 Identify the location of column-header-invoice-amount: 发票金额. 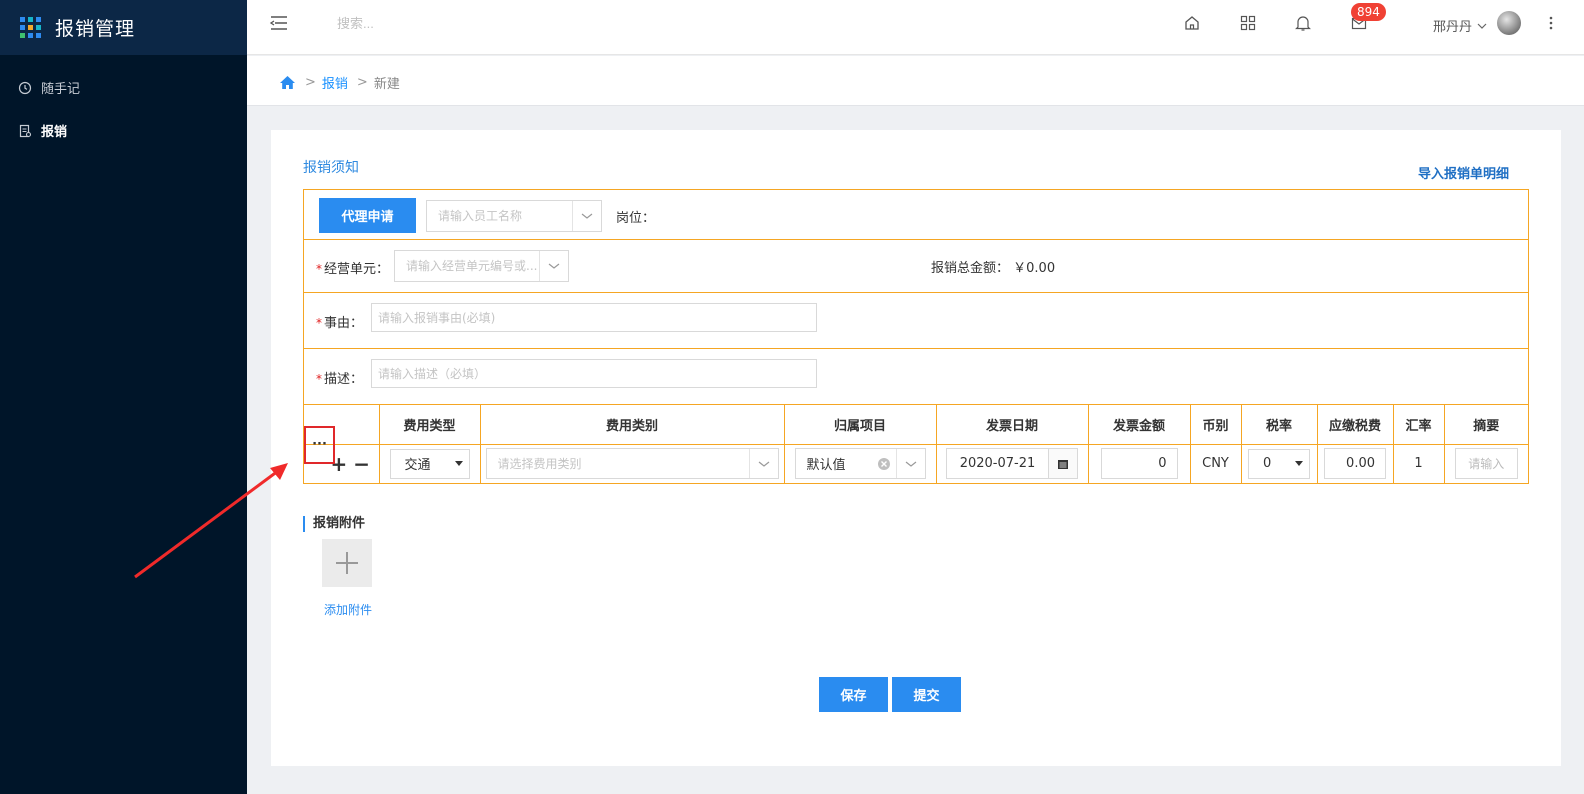
(1139, 425).